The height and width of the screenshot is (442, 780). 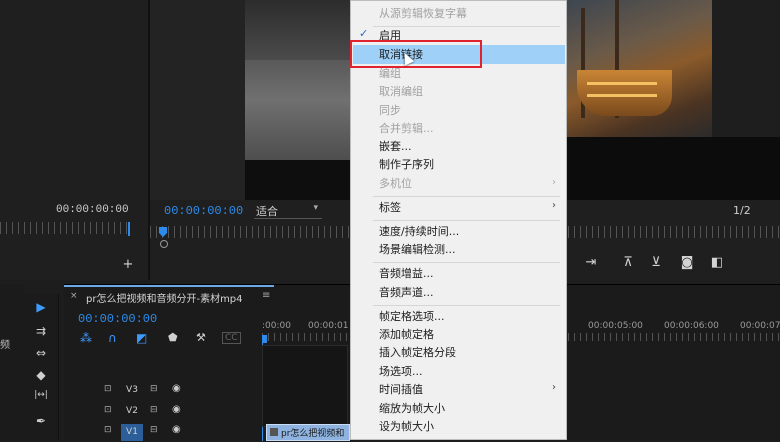 I want to click on annotation-highlight-box, so click(x=416, y=54).